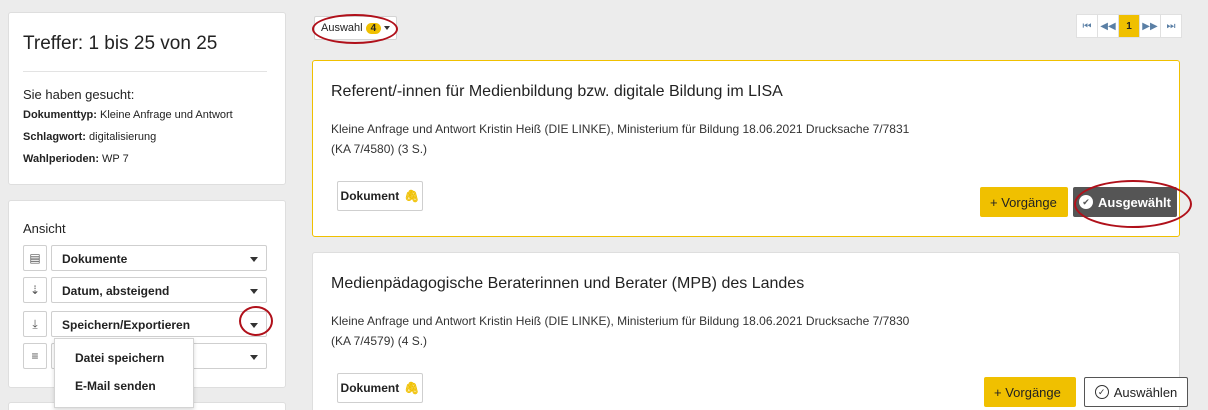  Describe the element at coordinates (124, 373) in the screenshot. I see `export-dropdown-menu: Datei speichern E-Mail senden` at that location.